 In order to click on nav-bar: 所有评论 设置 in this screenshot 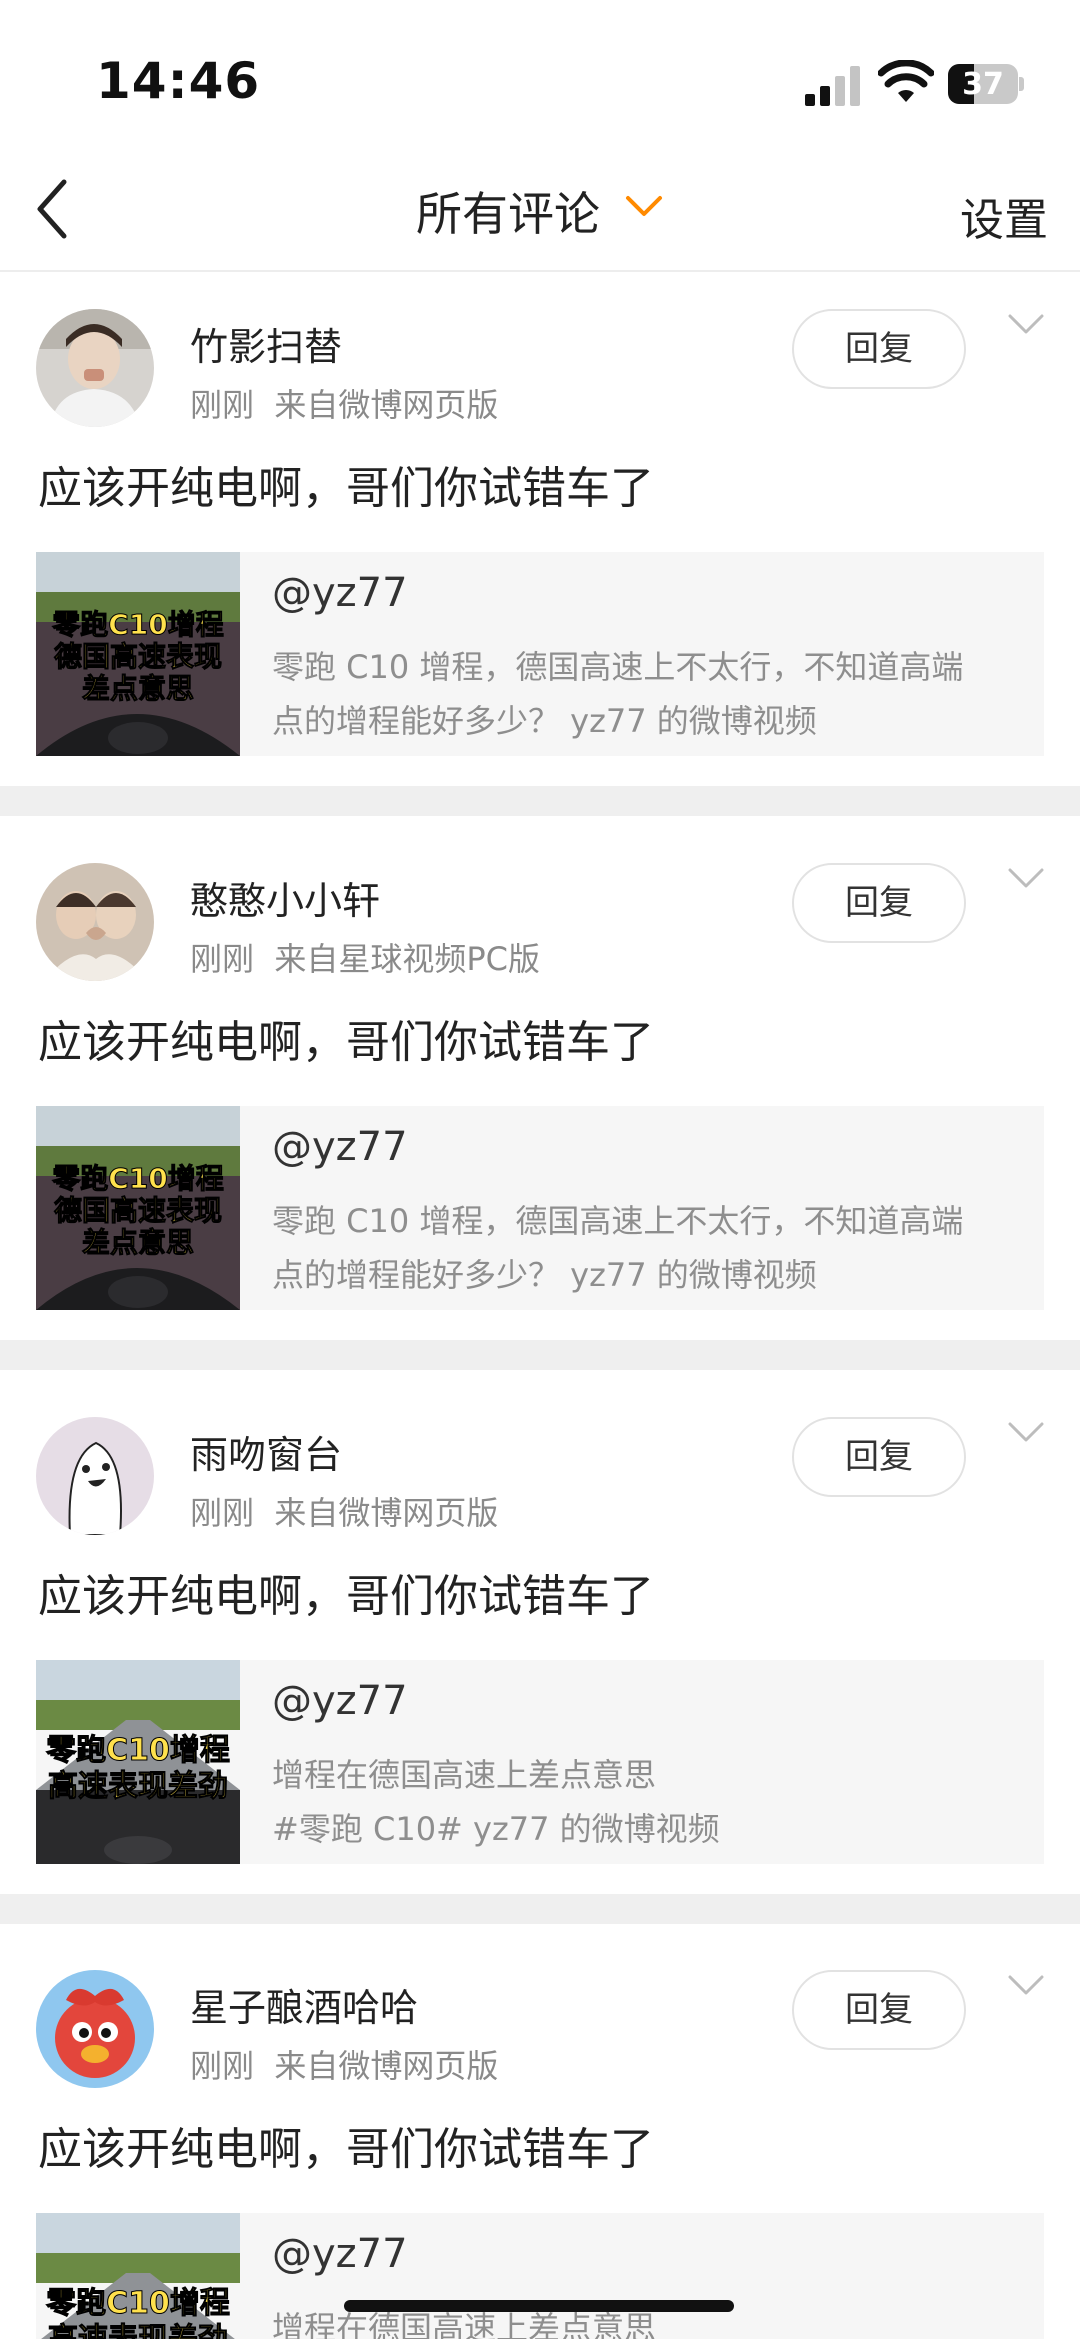, I will do `click(540, 211)`.